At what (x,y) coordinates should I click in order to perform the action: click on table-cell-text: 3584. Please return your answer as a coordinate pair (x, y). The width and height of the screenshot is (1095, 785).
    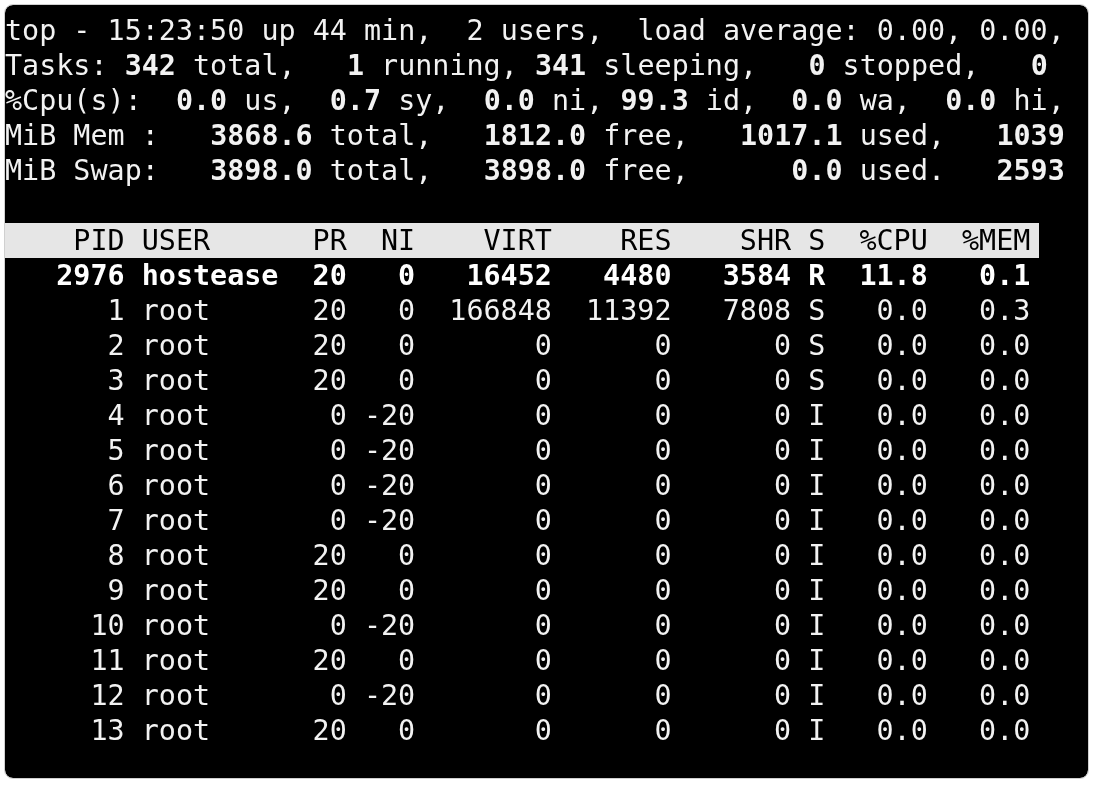
    Looking at the image, I should click on (756, 275).